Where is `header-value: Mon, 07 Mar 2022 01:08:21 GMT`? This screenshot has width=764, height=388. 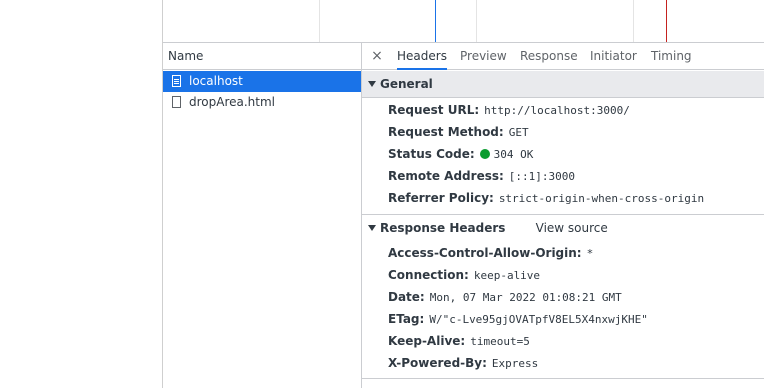
header-value: Mon, 07 Mar 2022 01:08:21 GMT is located at coordinates (525, 297).